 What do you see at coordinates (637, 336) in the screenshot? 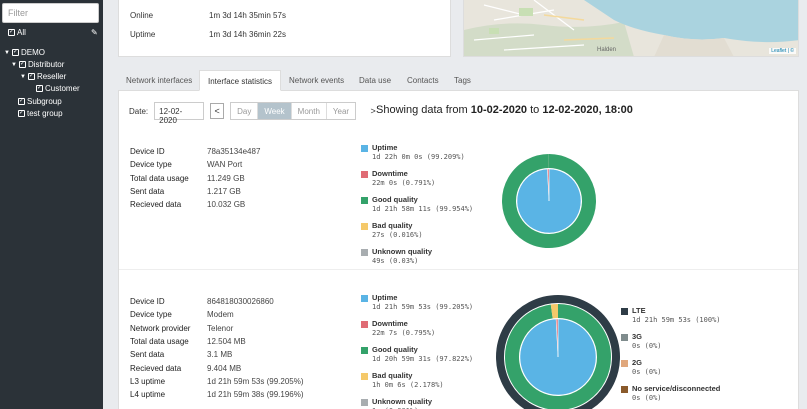
I see `legend-title: 3G` at bounding box center [637, 336].